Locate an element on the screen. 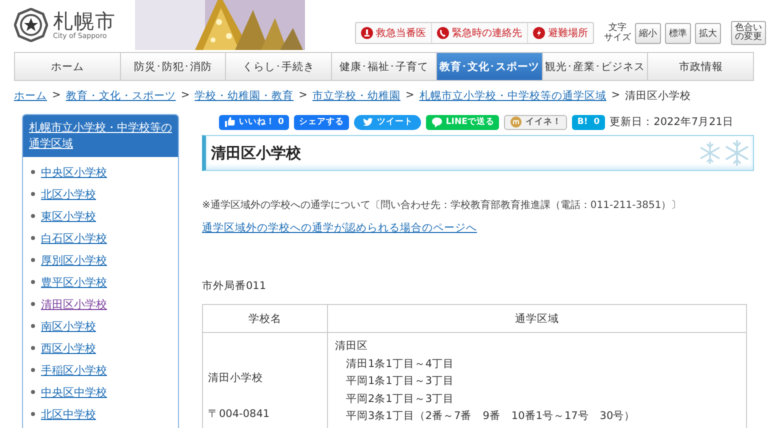 This screenshot has width=768, height=428. page-title: 清田区小学校 is located at coordinates (256, 153).